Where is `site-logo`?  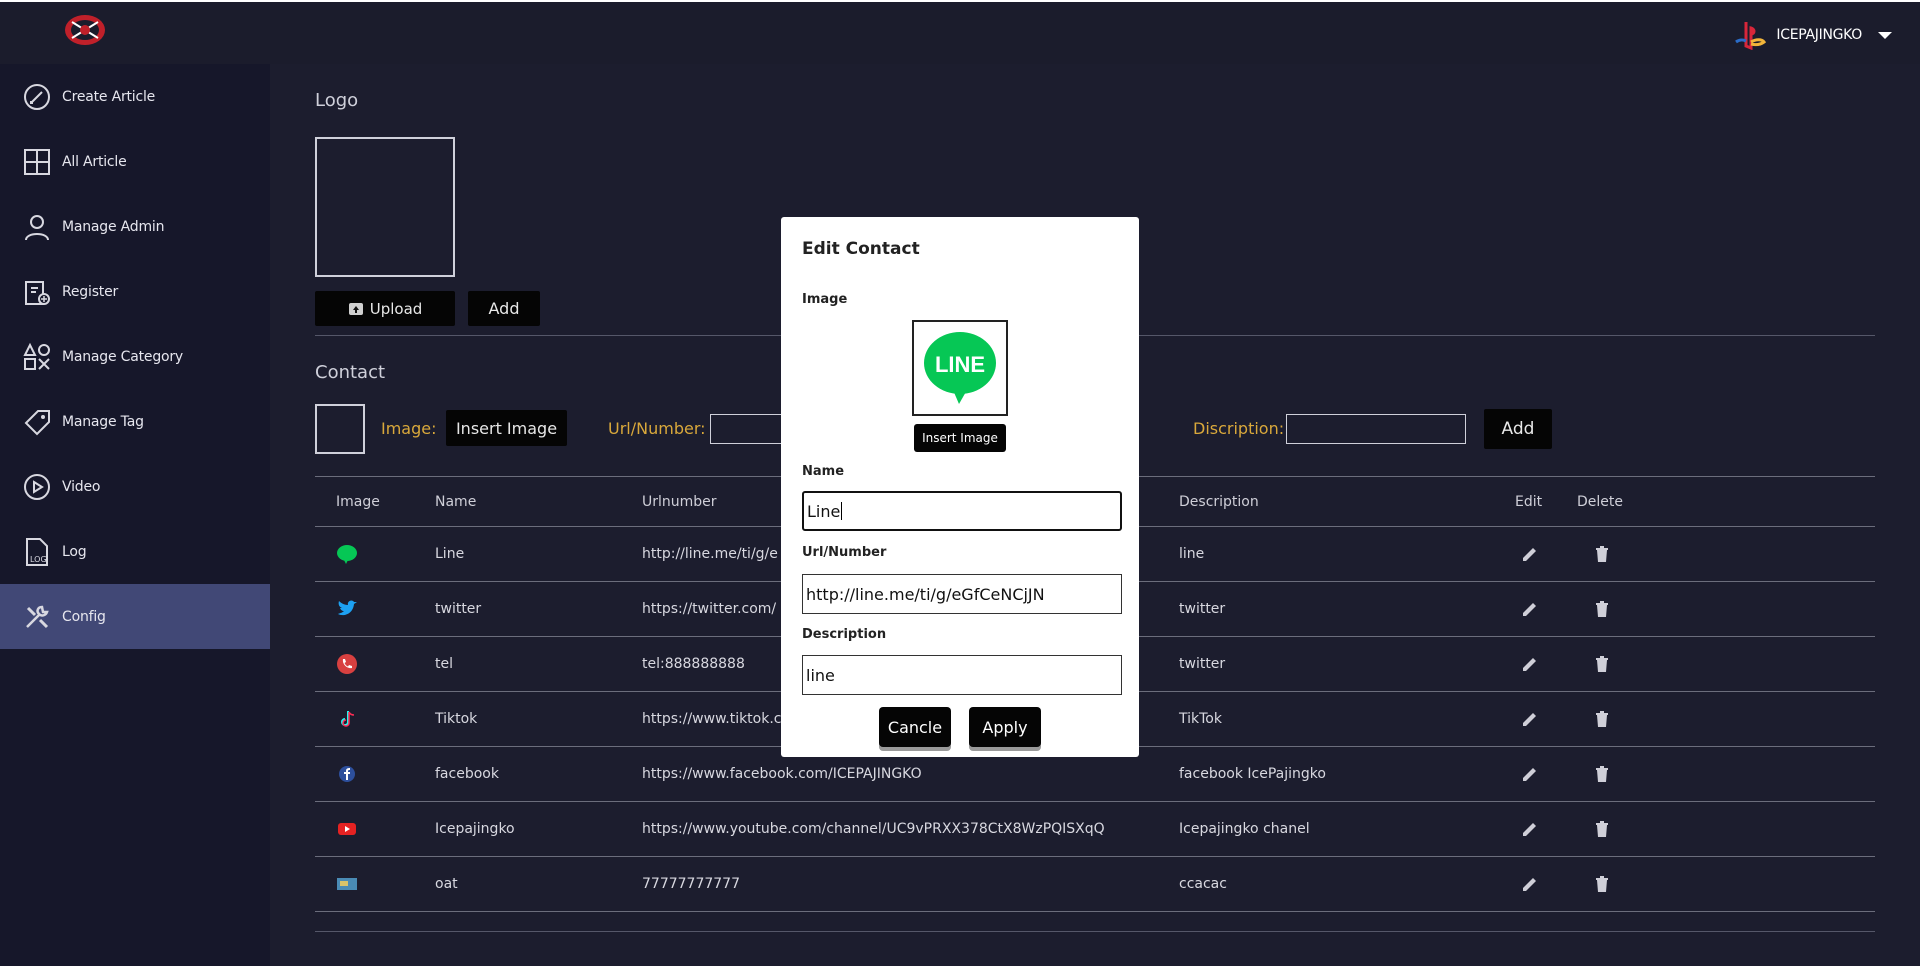
site-logo is located at coordinates (85, 30).